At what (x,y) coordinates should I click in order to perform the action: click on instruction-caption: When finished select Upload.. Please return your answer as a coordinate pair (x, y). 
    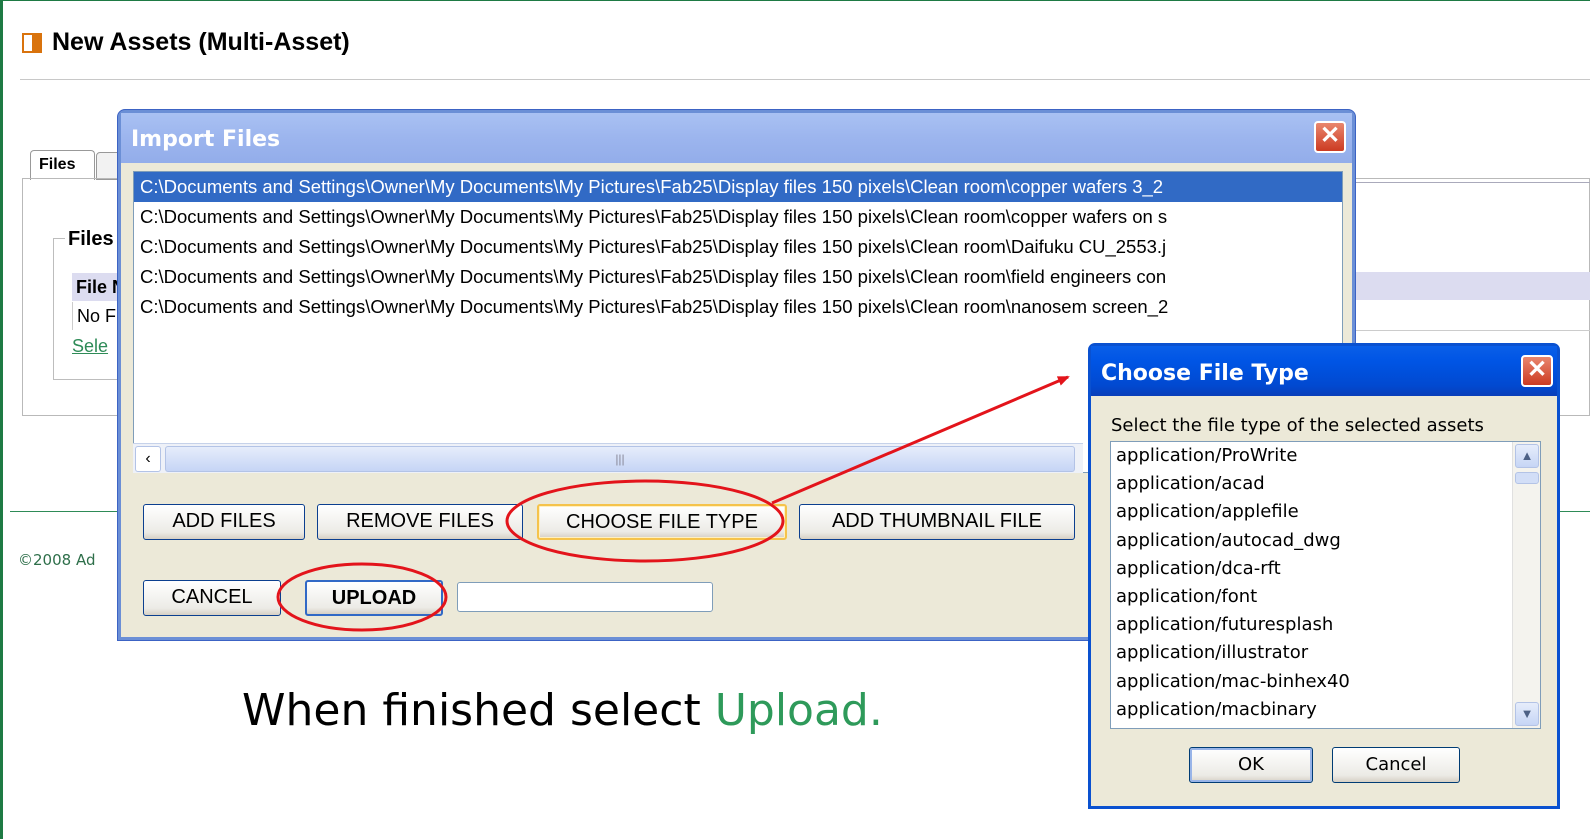
    Looking at the image, I should click on (562, 710).